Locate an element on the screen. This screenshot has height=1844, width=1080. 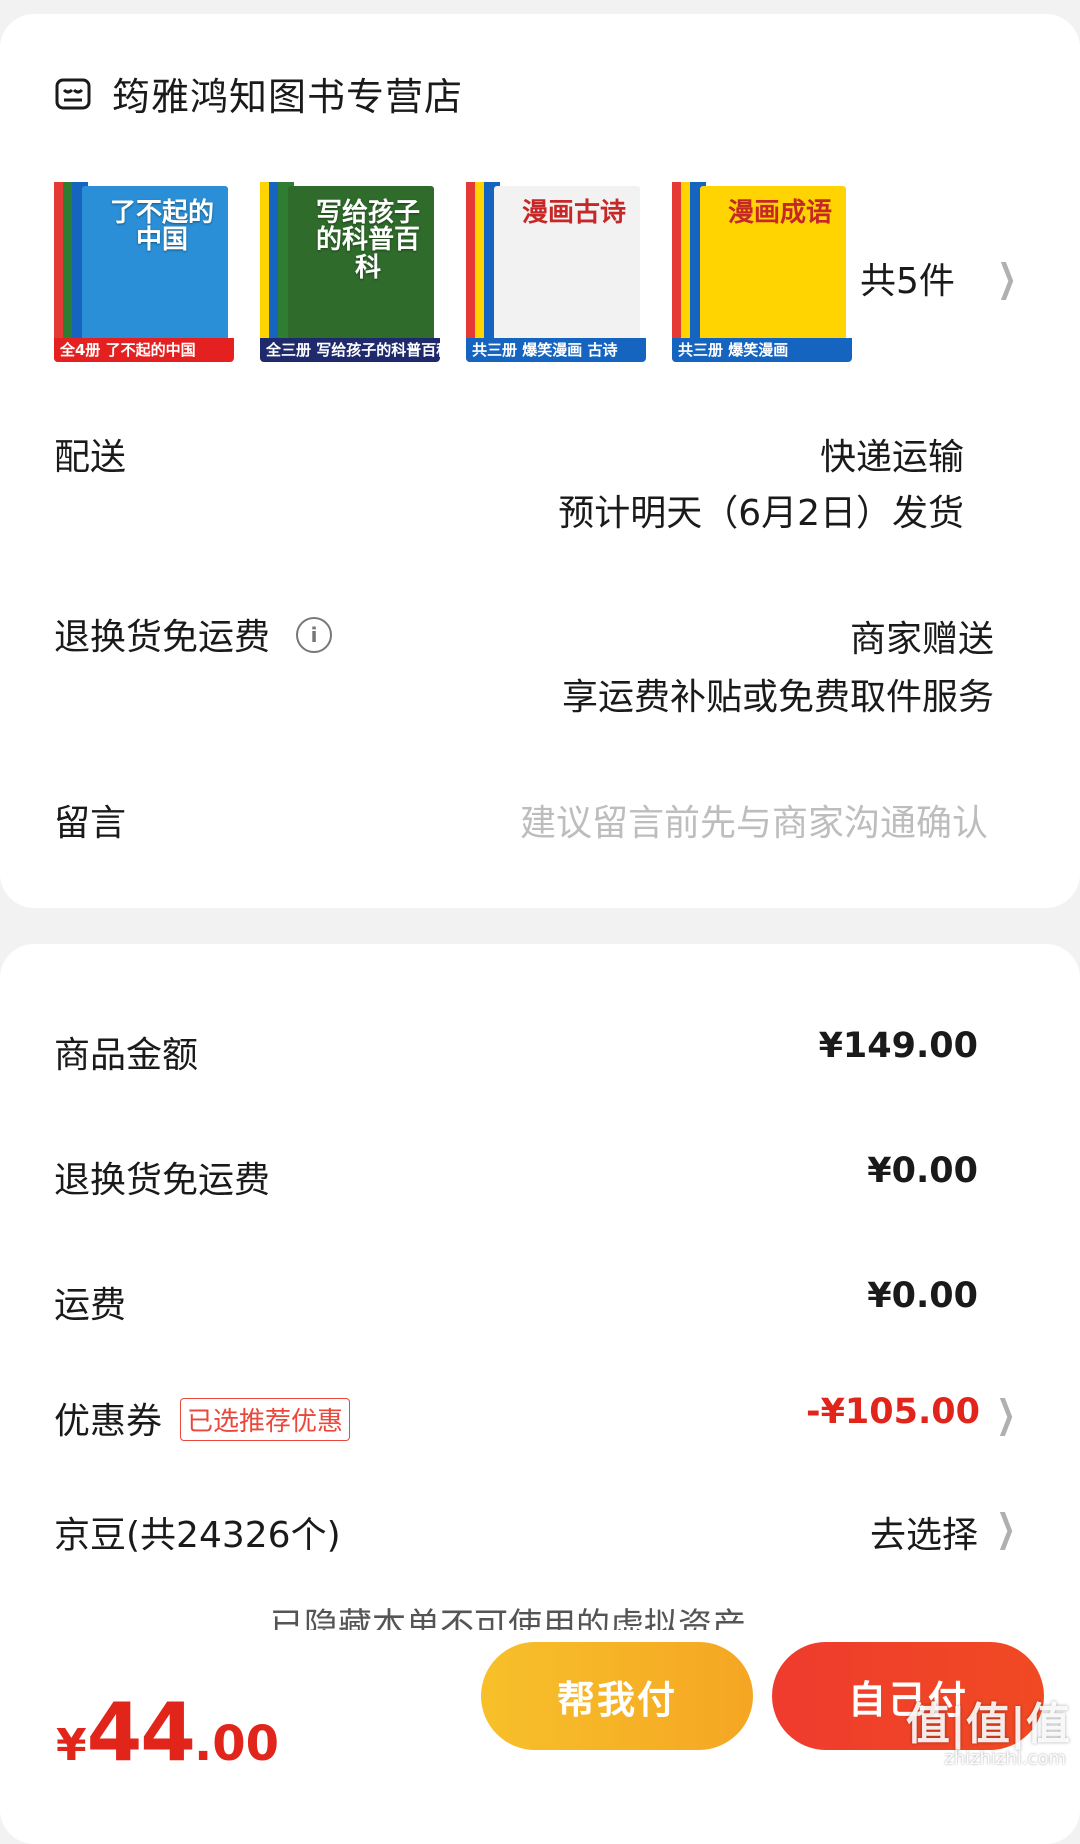
goods-amount-value: ¥149.00 is located at coordinates (898, 1046).